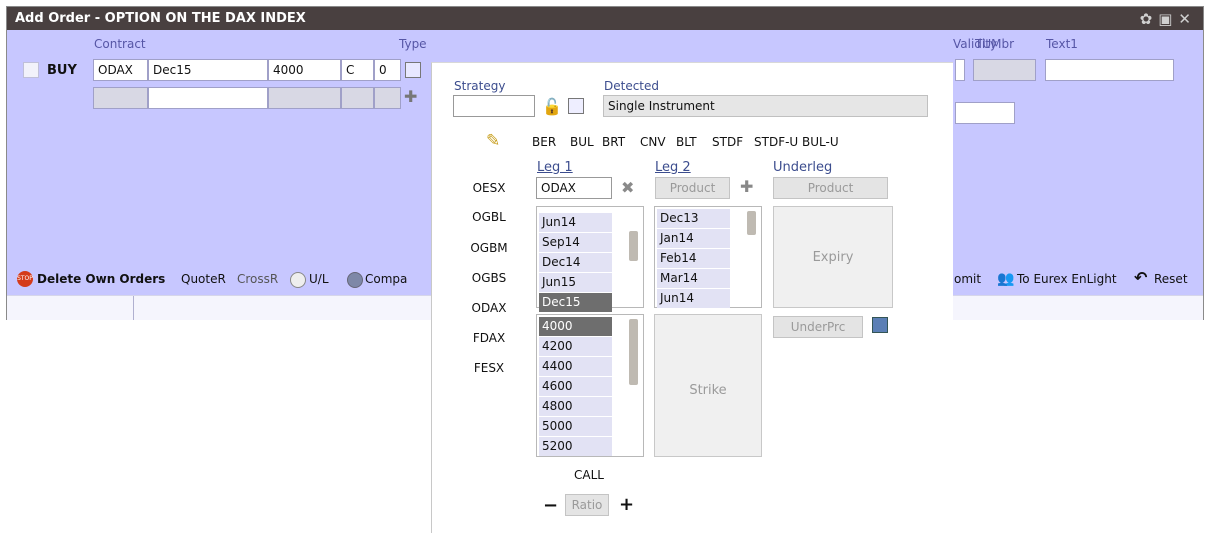  Describe the element at coordinates (120, 70) in the screenshot. I see `product-field: ODAX` at that location.